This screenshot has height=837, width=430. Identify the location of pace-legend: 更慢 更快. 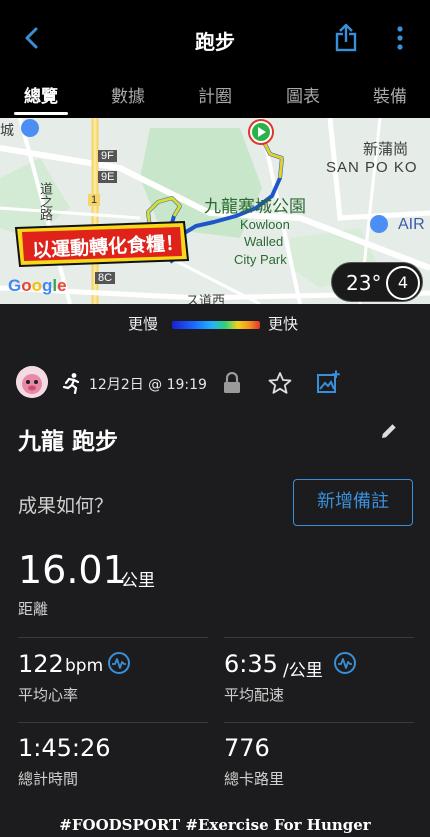
(215, 322).